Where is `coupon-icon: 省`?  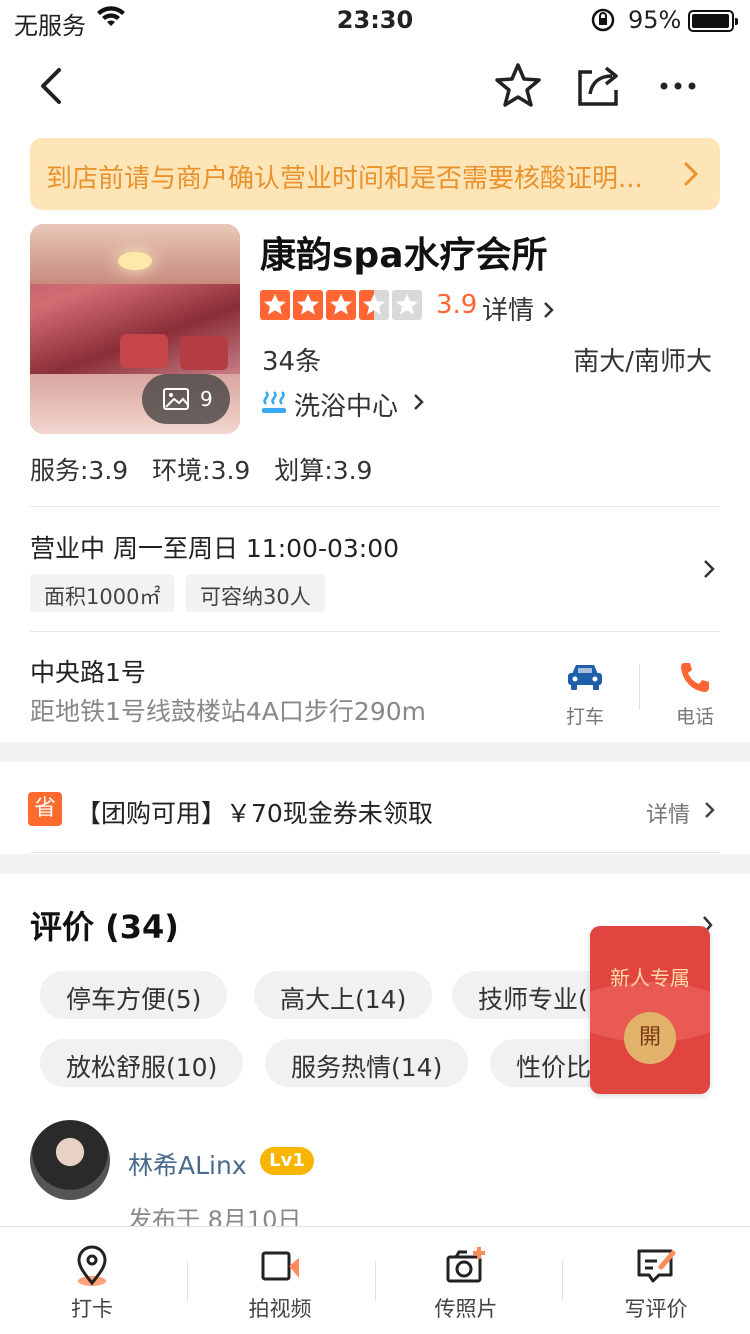
coupon-icon: 省 is located at coordinates (45, 809).